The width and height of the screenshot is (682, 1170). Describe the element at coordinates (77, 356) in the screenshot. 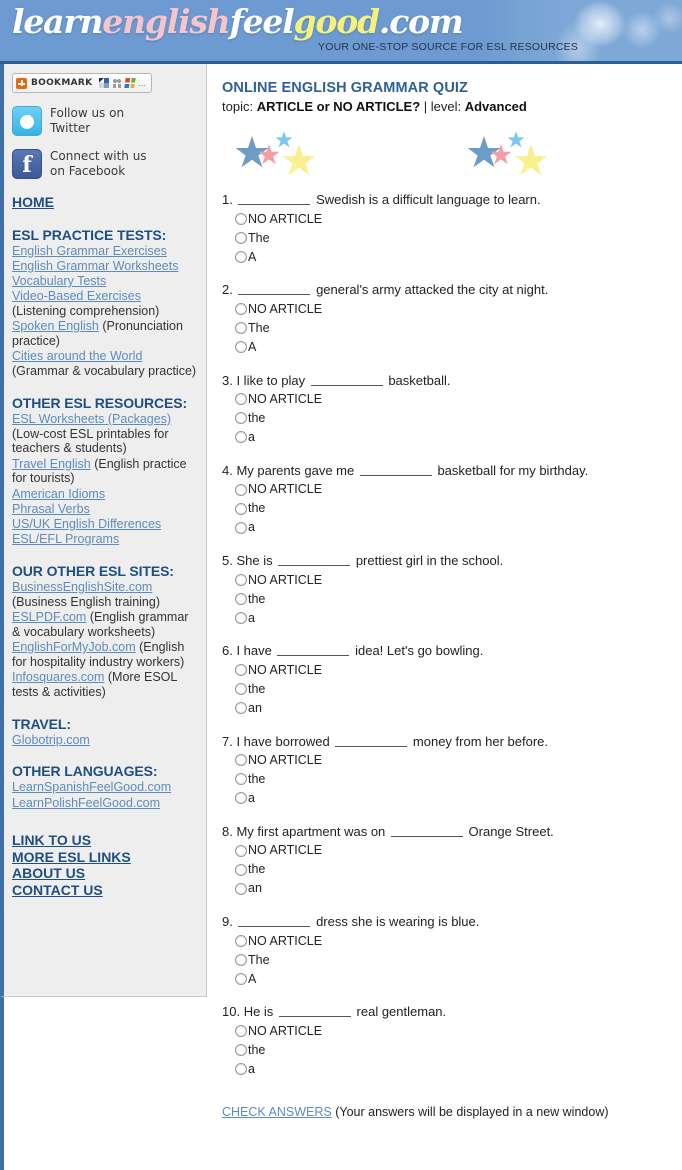

I see `sidebar-link-cities-around-the-world: Cities around the World` at that location.